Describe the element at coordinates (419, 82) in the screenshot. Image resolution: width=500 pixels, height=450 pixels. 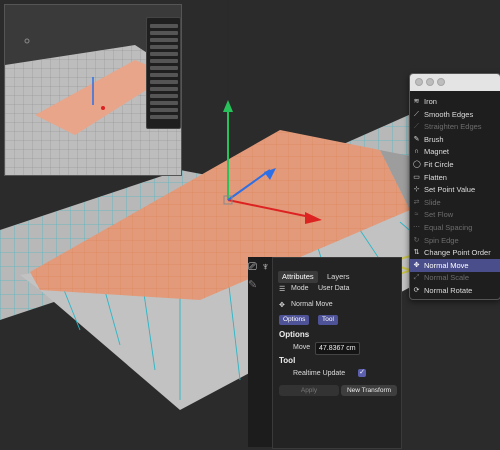
I see `close-button` at that location.